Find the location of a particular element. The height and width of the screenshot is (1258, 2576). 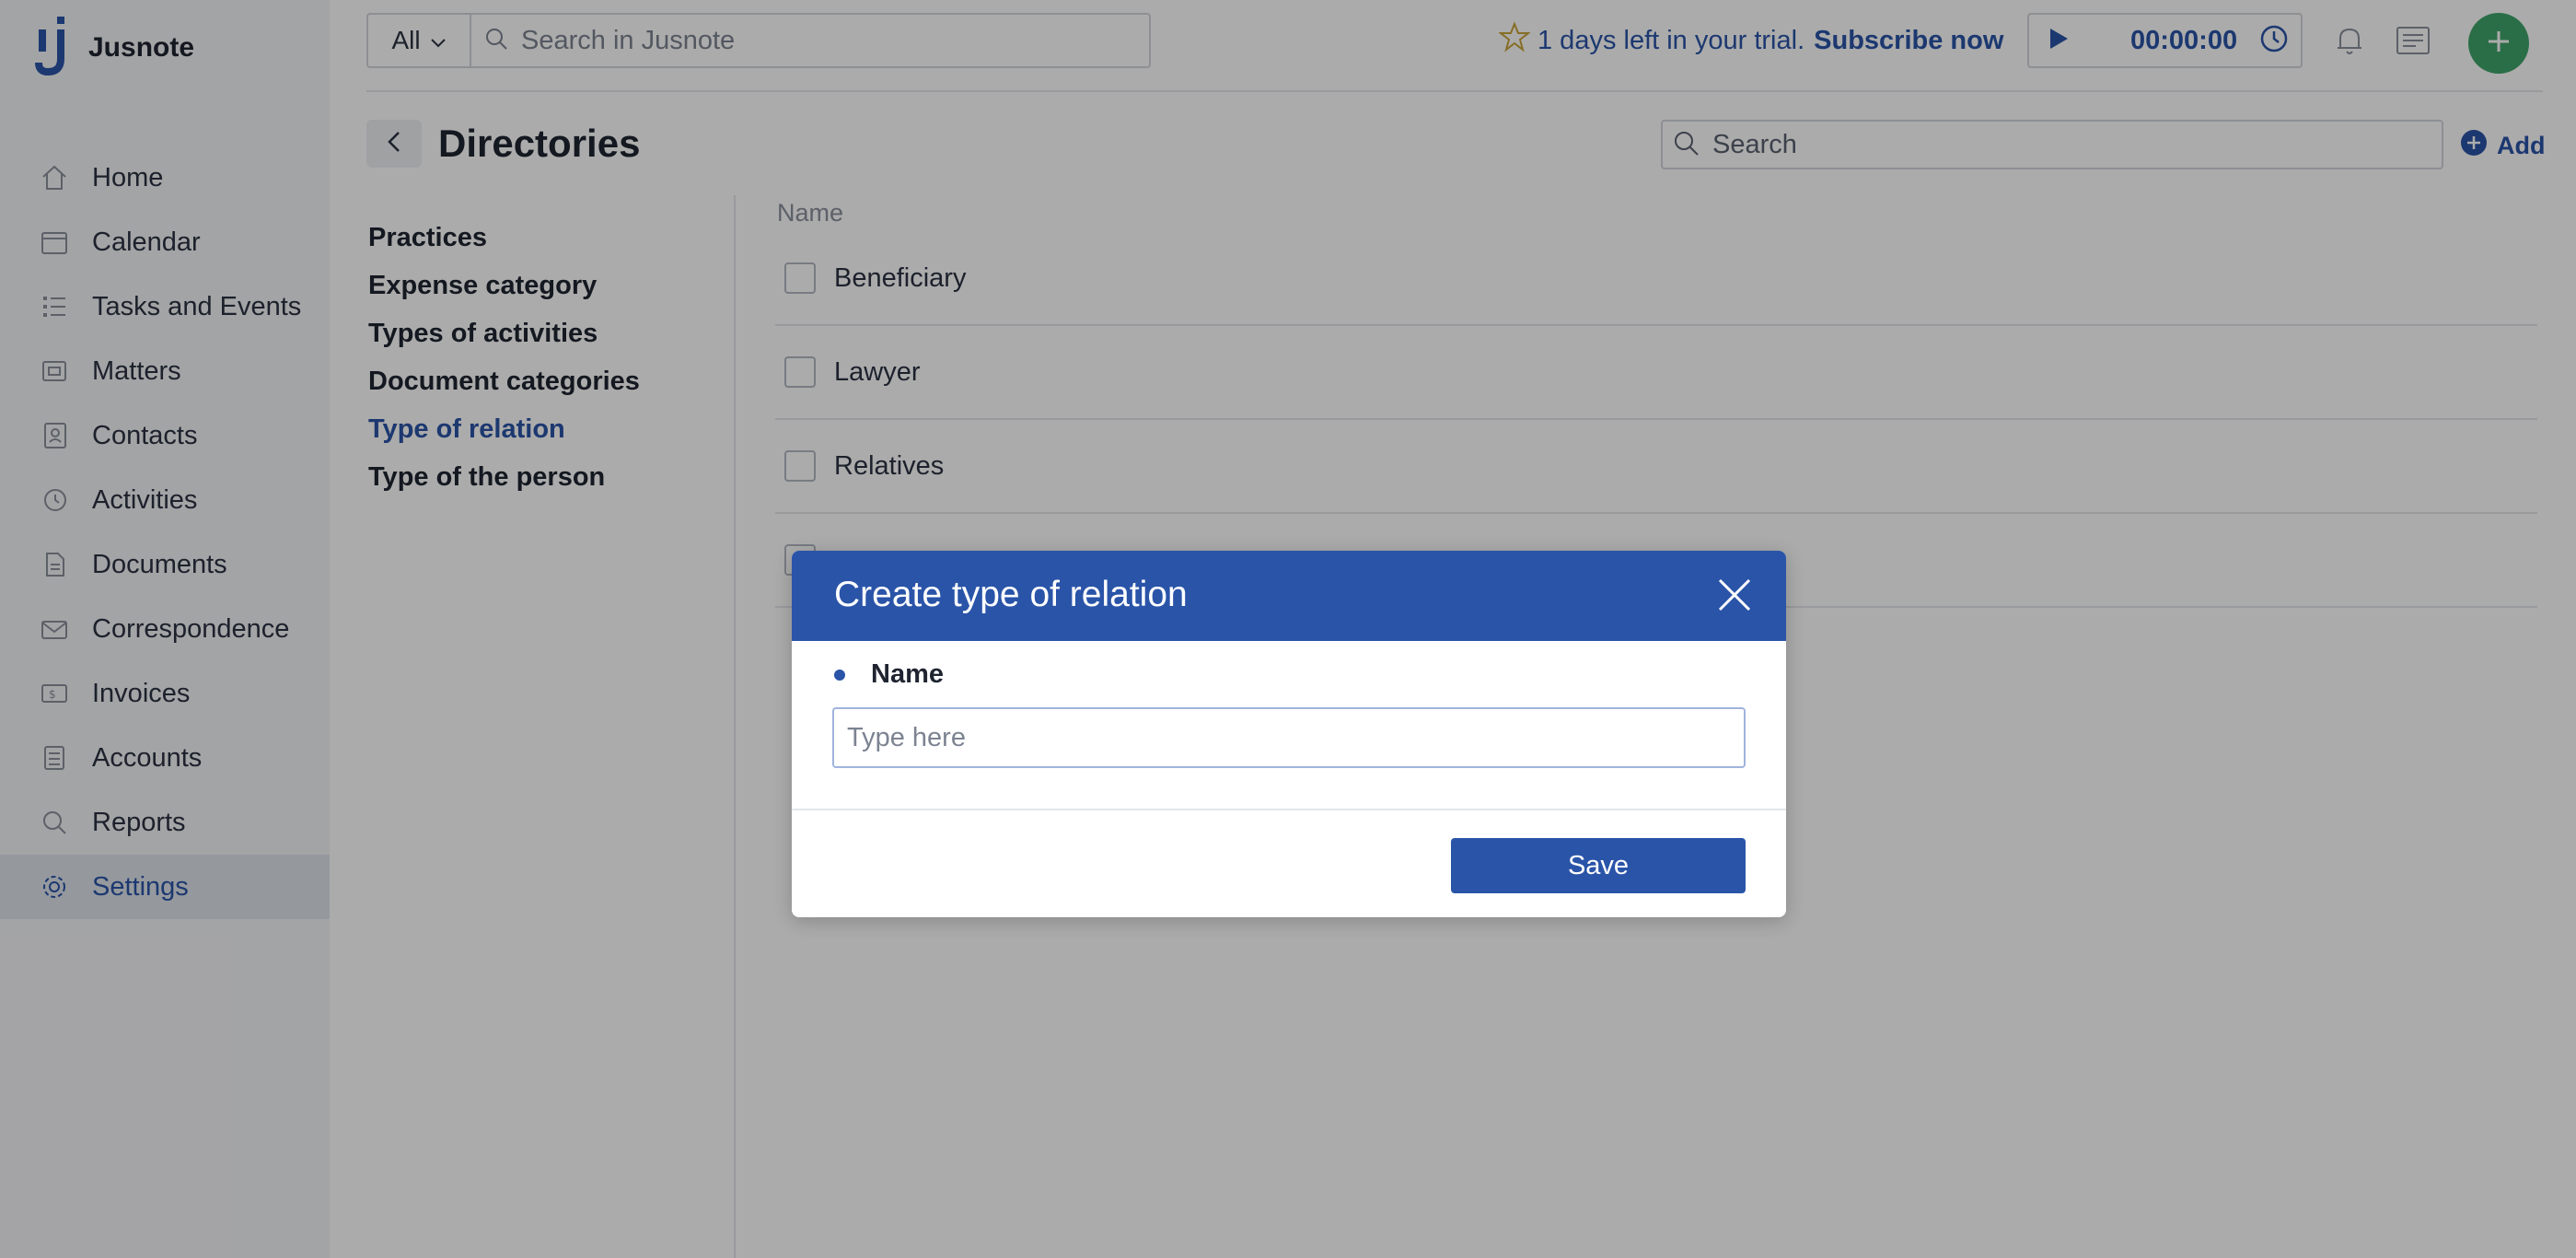

name-field is located at coordinates (1289, 737).